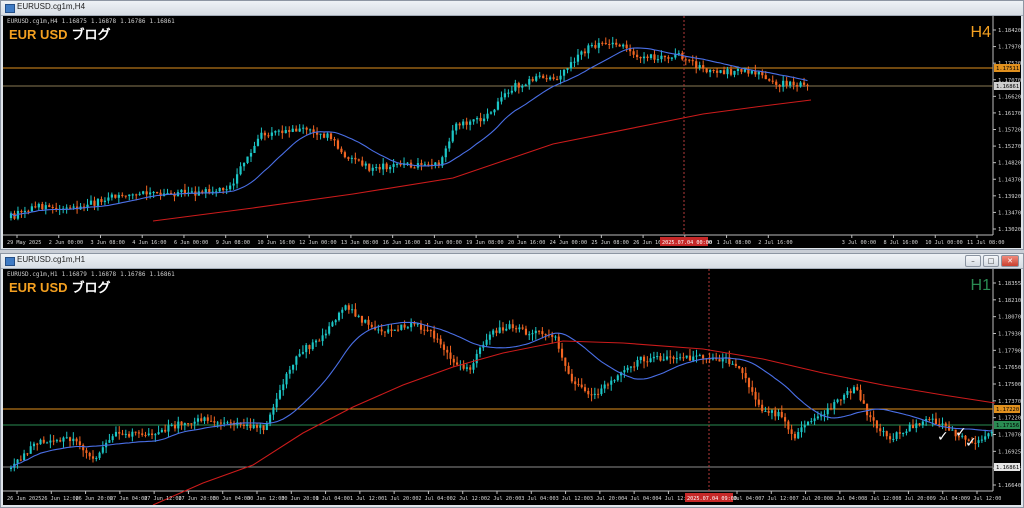  What do you see at coordinates (1009, 318) in the screenshot?
I see `price-tick-label: 1.18070` at bounding box center [1009, 318].